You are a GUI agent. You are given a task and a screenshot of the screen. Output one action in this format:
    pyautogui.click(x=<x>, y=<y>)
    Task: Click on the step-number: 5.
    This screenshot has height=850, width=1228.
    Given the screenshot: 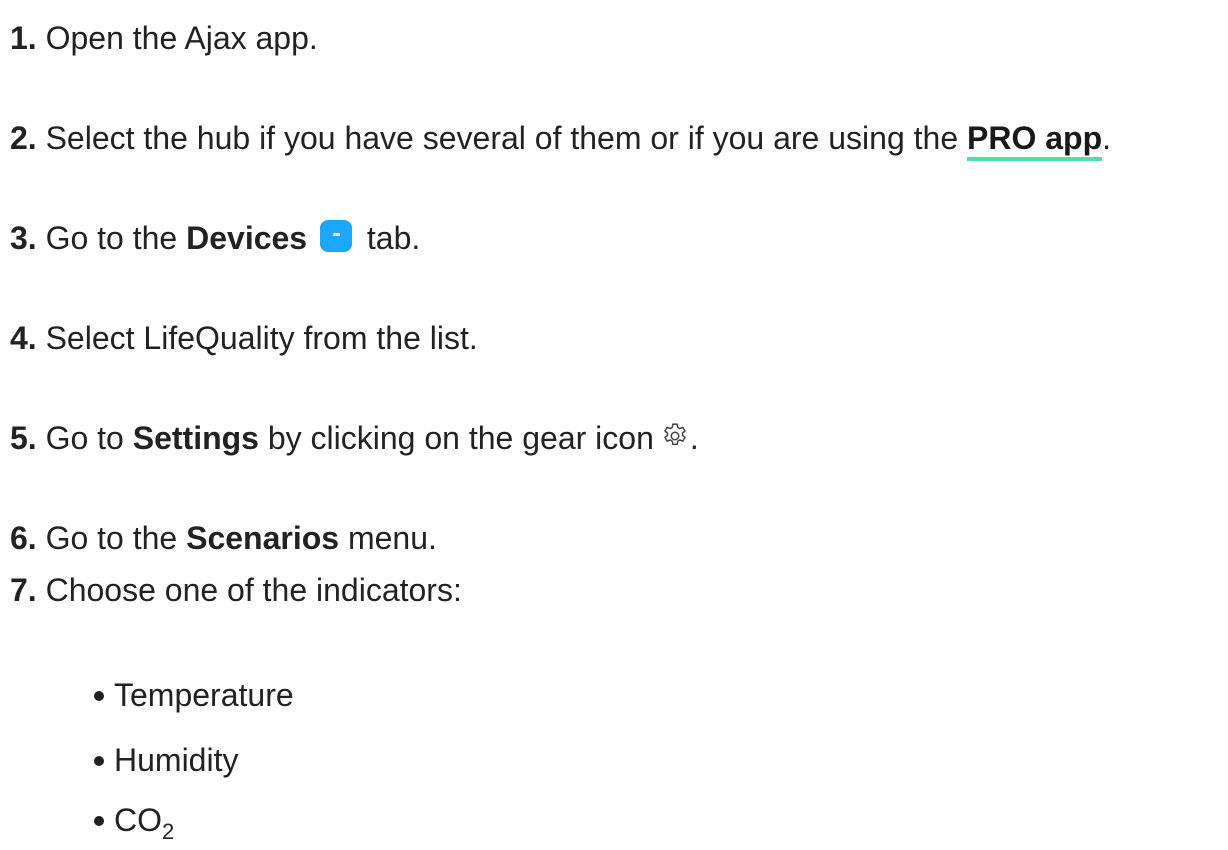 What is the action you would take?
    pyautogui.click(x=23, y=438)
    